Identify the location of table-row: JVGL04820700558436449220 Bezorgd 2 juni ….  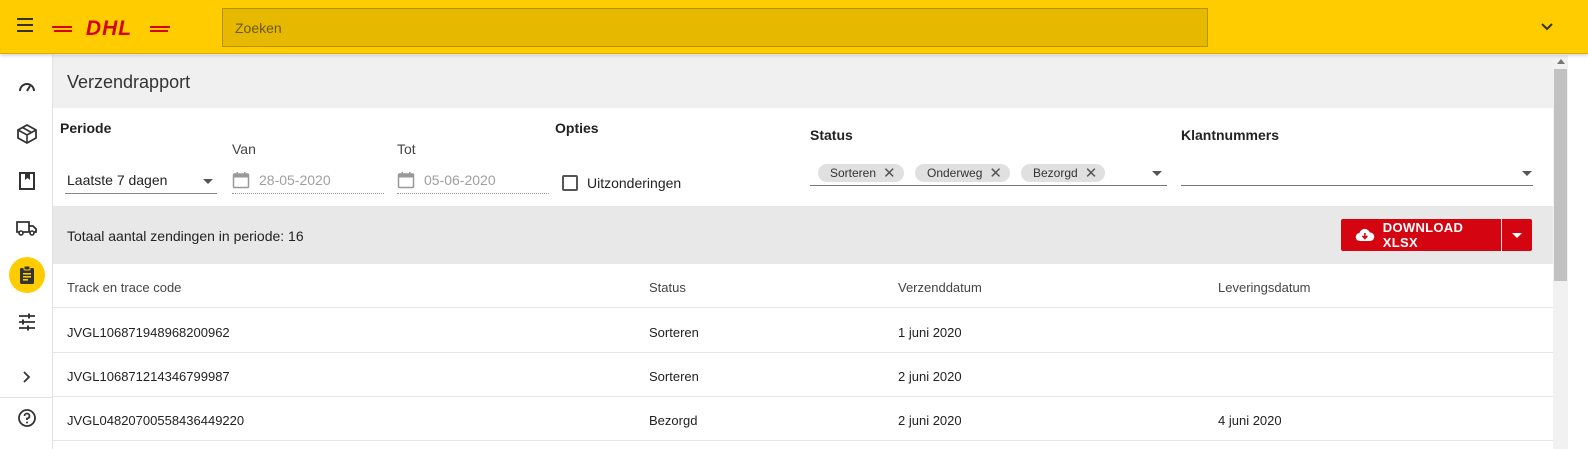
(803, 419).